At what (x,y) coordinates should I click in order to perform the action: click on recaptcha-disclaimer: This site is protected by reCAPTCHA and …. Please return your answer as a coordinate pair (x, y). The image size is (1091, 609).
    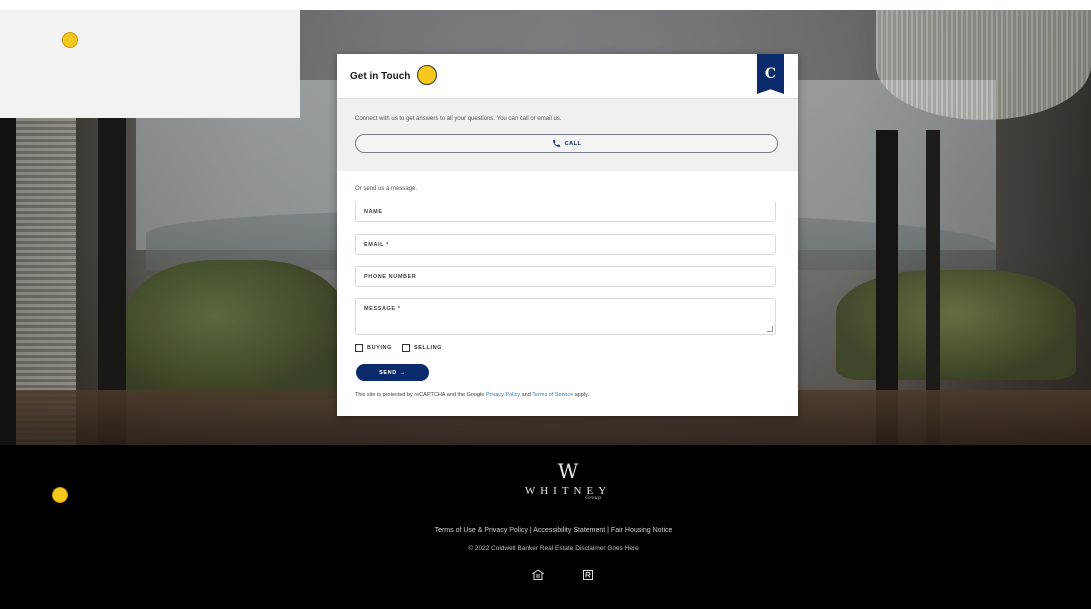
    Looking at the image, I should click on (472, 395).